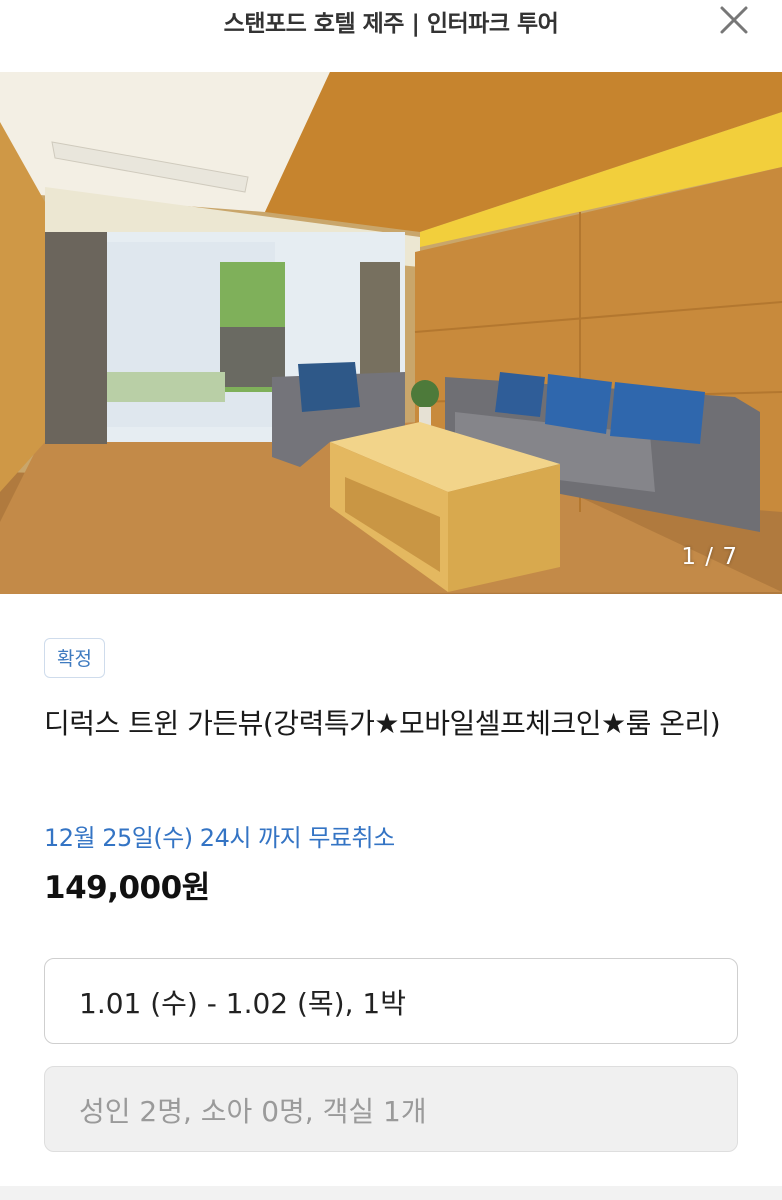 Image resolution: width=782 pixels, height=1200 pixels. What do you see at coordinates (253, 1111) in the screenshot?
I see `guest-count-value: 성인 2명, 소아 0명, 객실 1개` at bounding box center [253, 1111].